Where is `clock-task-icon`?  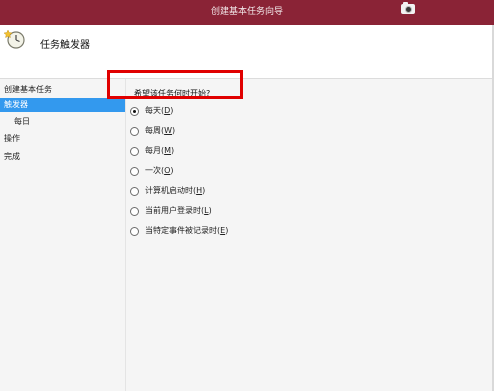
clock-task-icon is located at coordinates (14, 39).